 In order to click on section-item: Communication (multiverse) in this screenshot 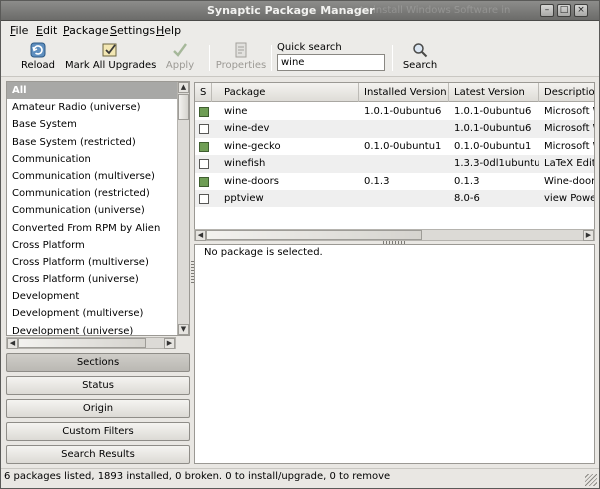, I will do `click(92, 176)`.